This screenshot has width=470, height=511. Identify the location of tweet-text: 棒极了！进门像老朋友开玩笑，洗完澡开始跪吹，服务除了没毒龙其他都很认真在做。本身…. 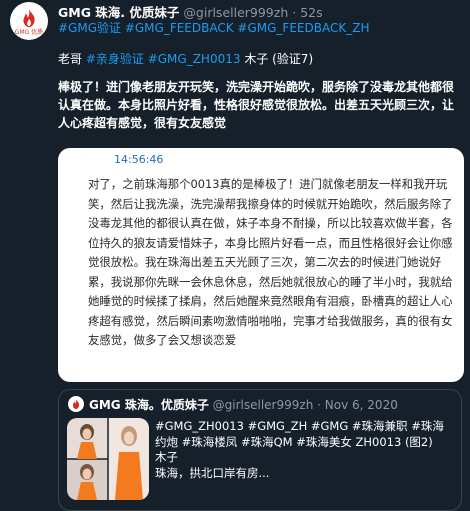
(256, 105).